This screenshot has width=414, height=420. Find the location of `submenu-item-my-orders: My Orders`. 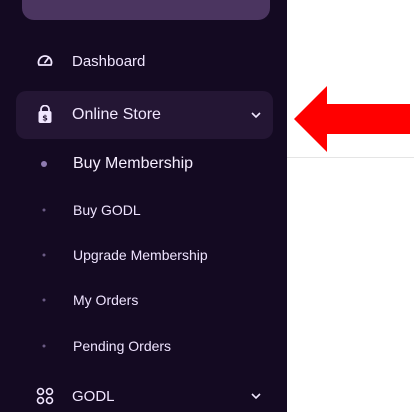

submenu-item-my-orders: My Orders is located at coordinates (143, 300).